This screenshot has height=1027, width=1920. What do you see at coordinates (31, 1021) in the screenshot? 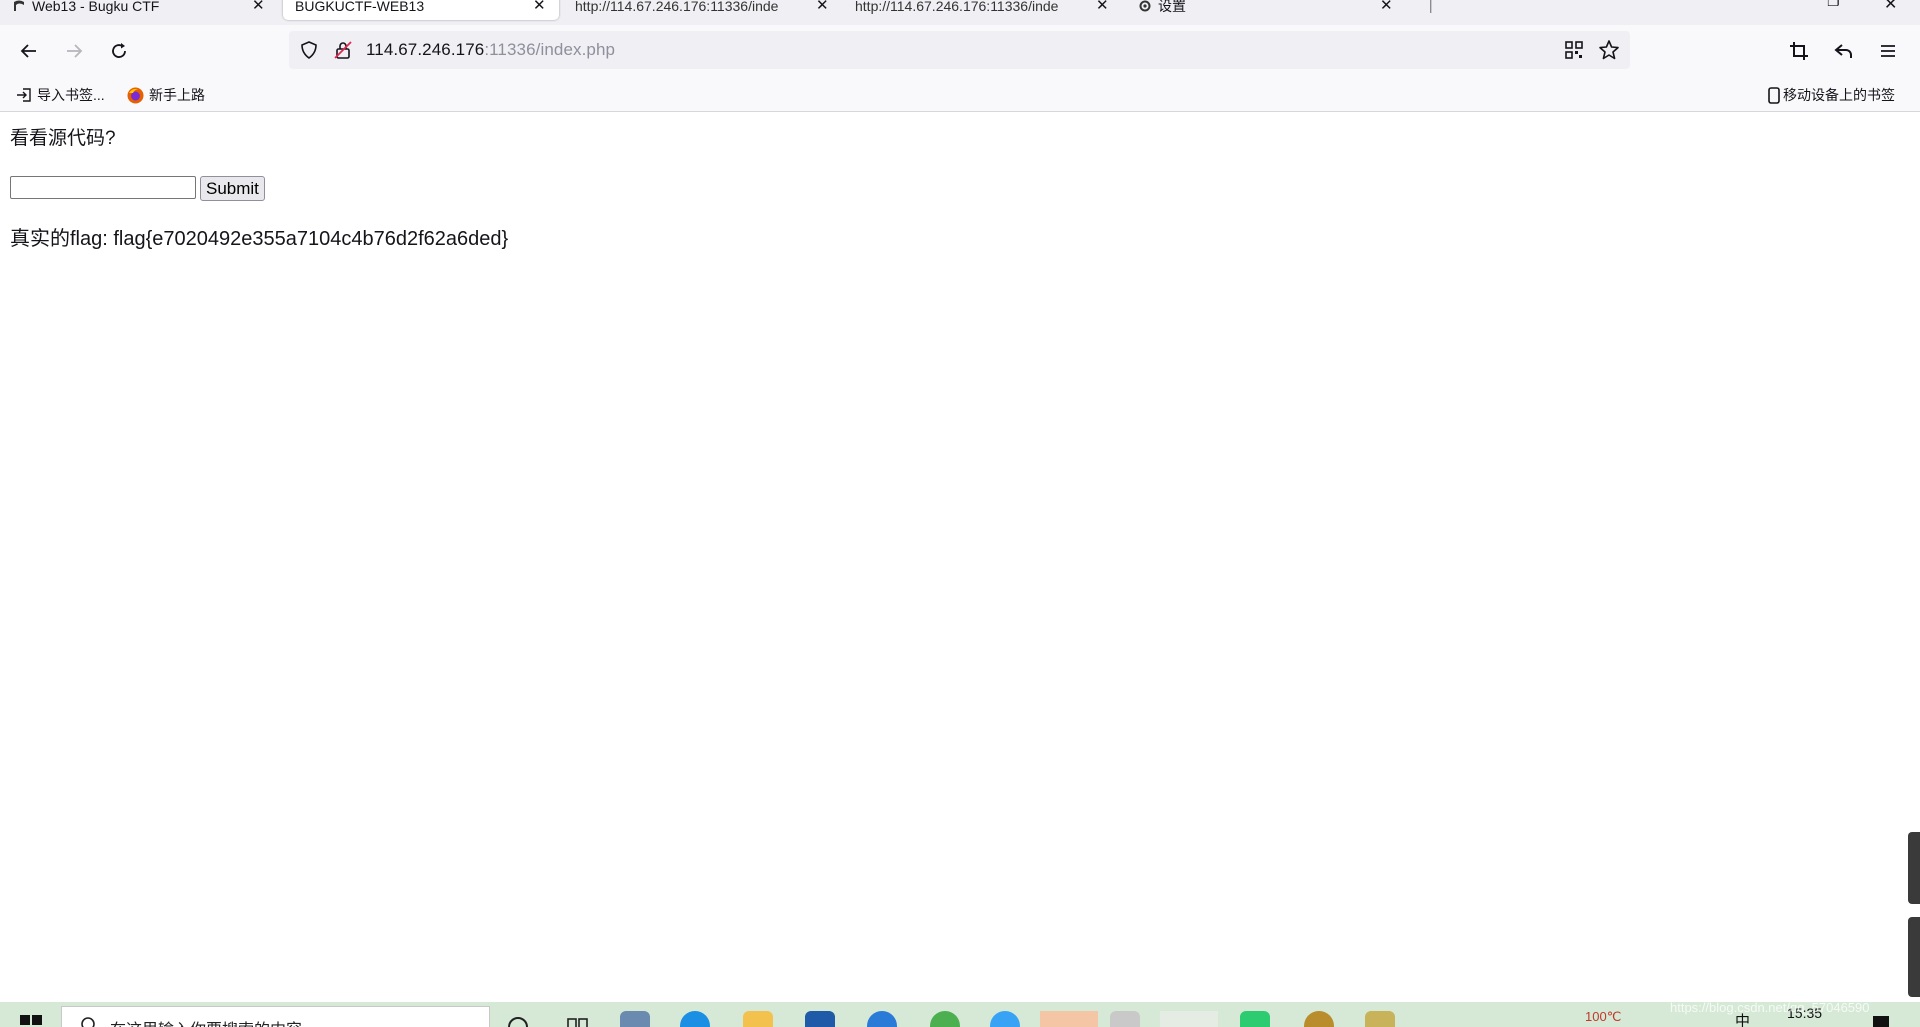
I see `windows-start-icon` at bounding box center [31, 1021].